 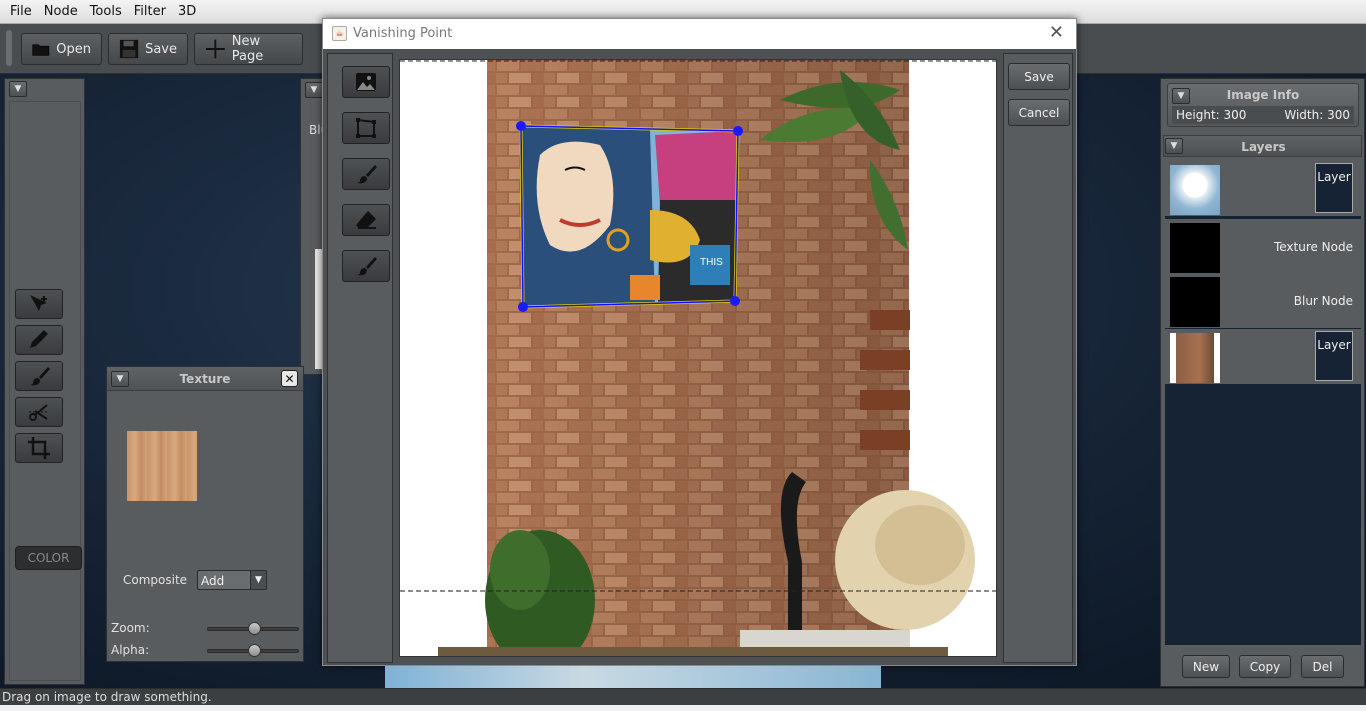 I want to click on select-move-tool, so click(x=39, y=304).